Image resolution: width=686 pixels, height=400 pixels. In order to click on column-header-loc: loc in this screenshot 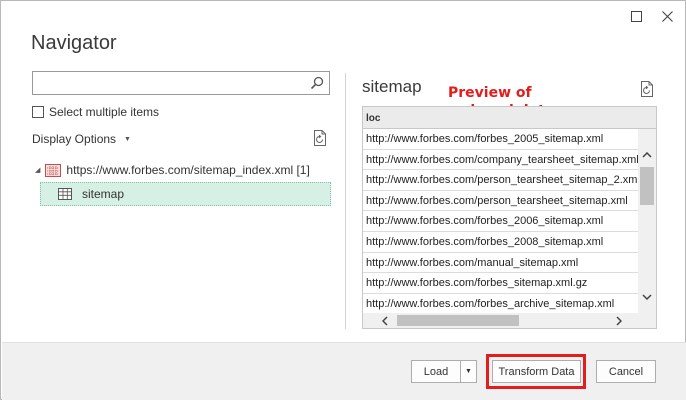, I will do `click(509, 118)`.